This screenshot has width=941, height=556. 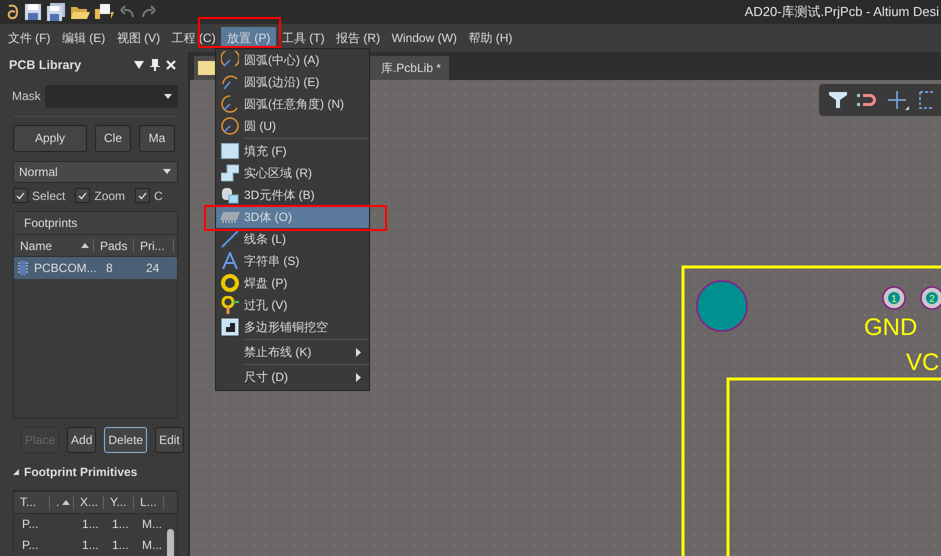 What do you see at coordinates (56, 12) in the screenshot?
I see `save-all-icon` at bounding box center [56, 12].